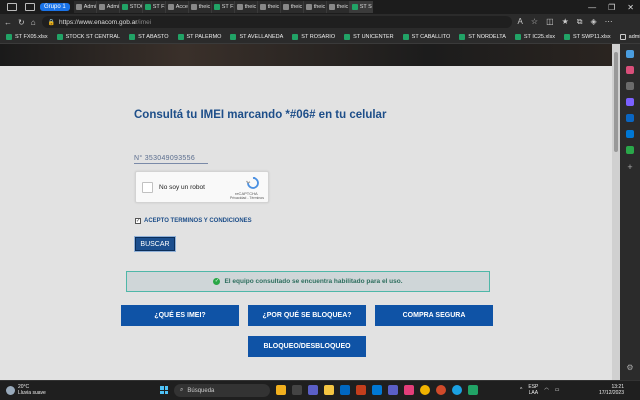  What do you see at coordinates (393, 390) in the screenshot?
I see `teams-icon` at bounding box center [393, 390].